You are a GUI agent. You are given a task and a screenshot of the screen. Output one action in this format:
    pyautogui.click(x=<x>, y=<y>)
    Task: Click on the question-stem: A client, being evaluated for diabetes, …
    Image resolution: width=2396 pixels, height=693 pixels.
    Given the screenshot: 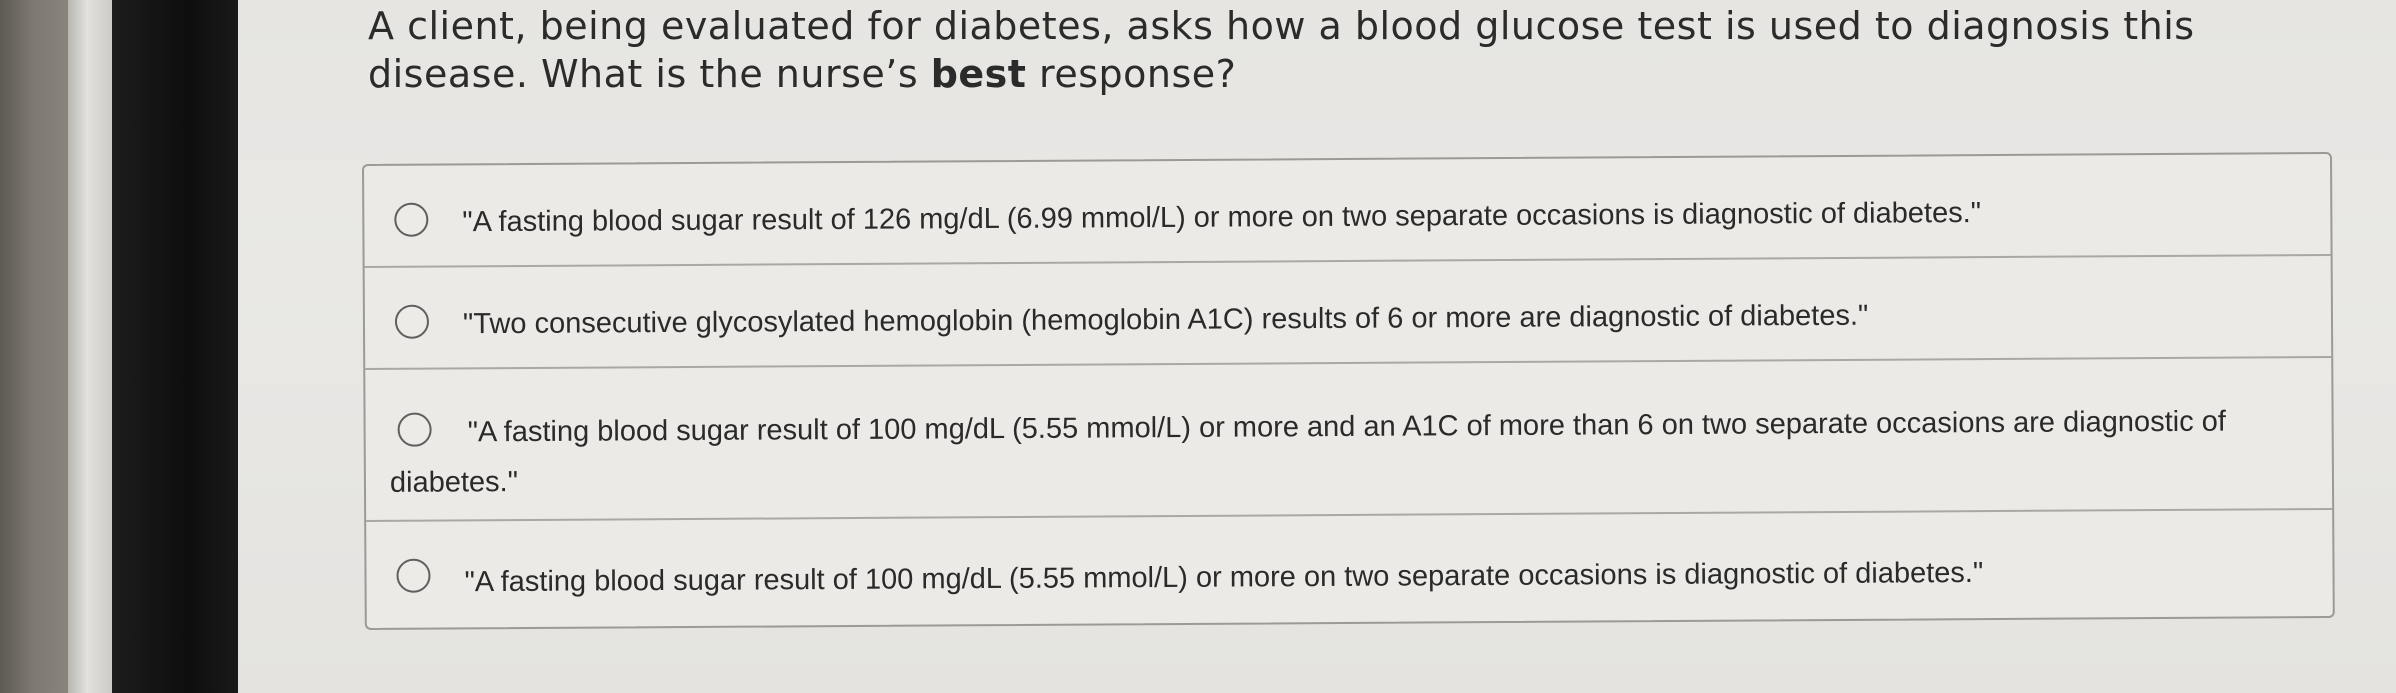 What is the action you would take?
    pyautogui.click(x=1318, y=50)
    